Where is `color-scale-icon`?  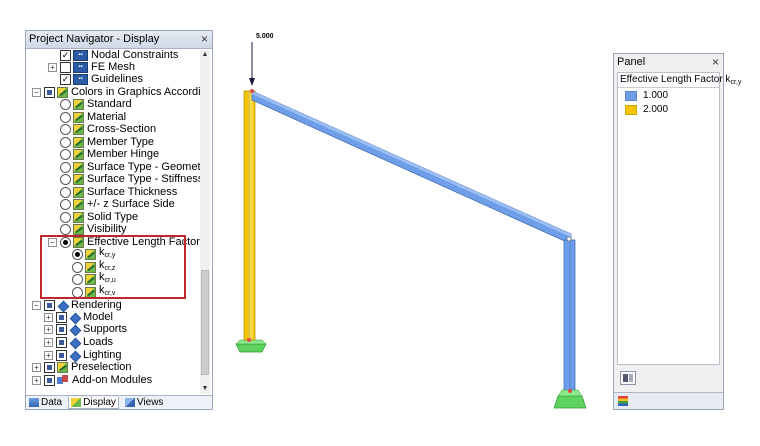 color-scale-icon is located at coordinates (623, 401).